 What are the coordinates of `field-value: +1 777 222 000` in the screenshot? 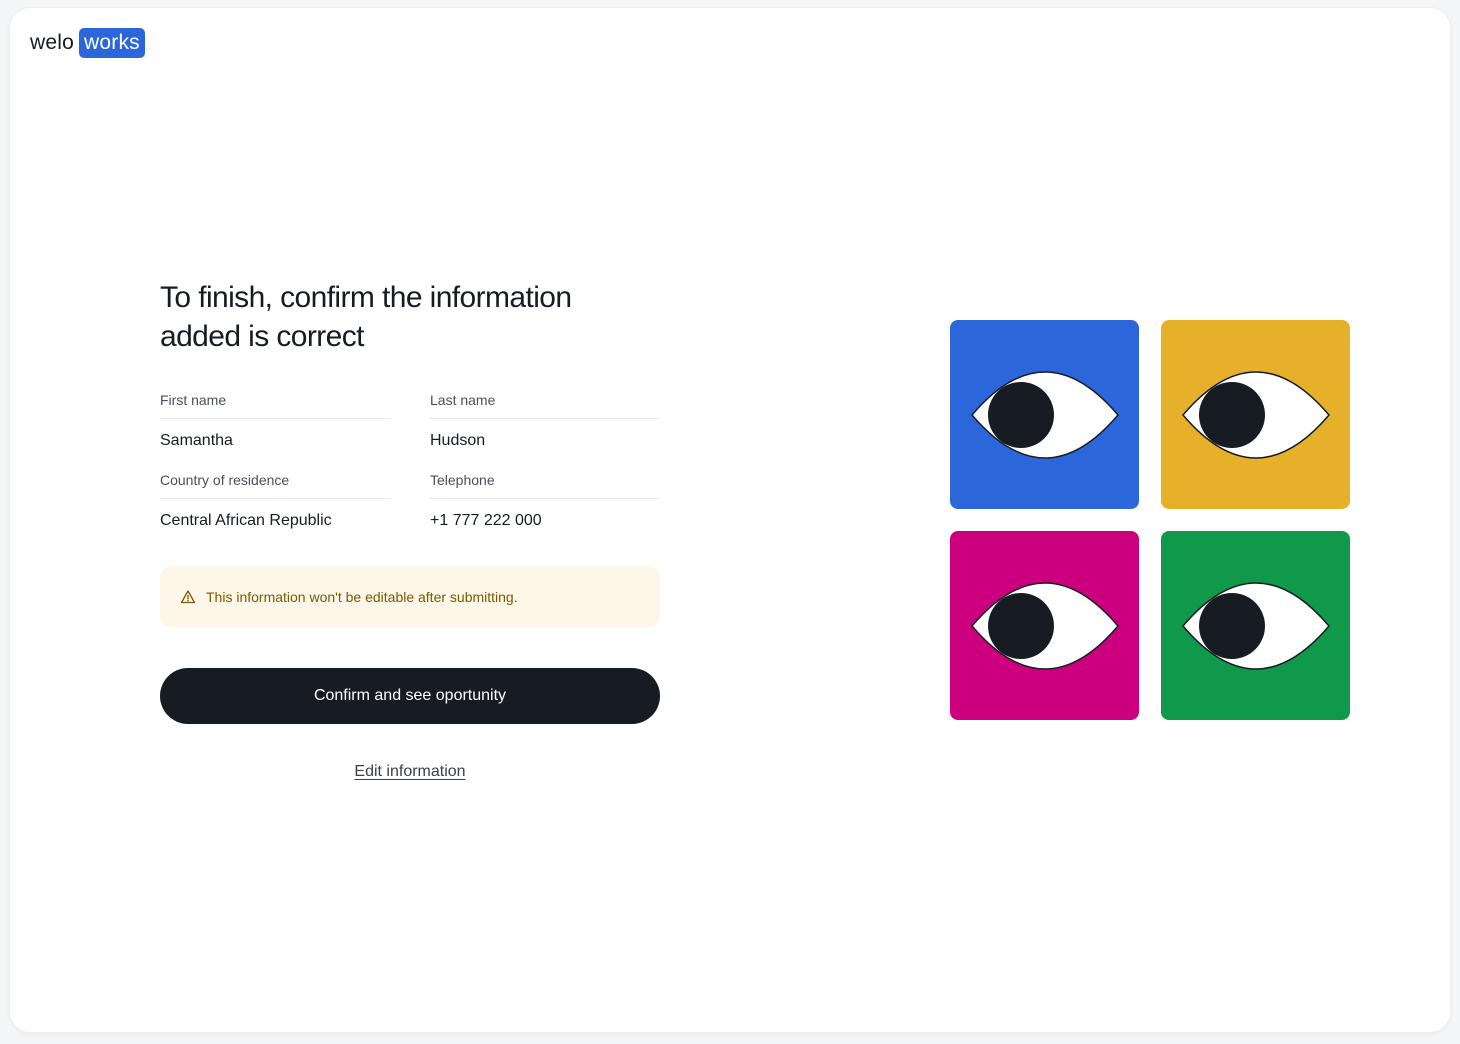 It's located at (486, 520).